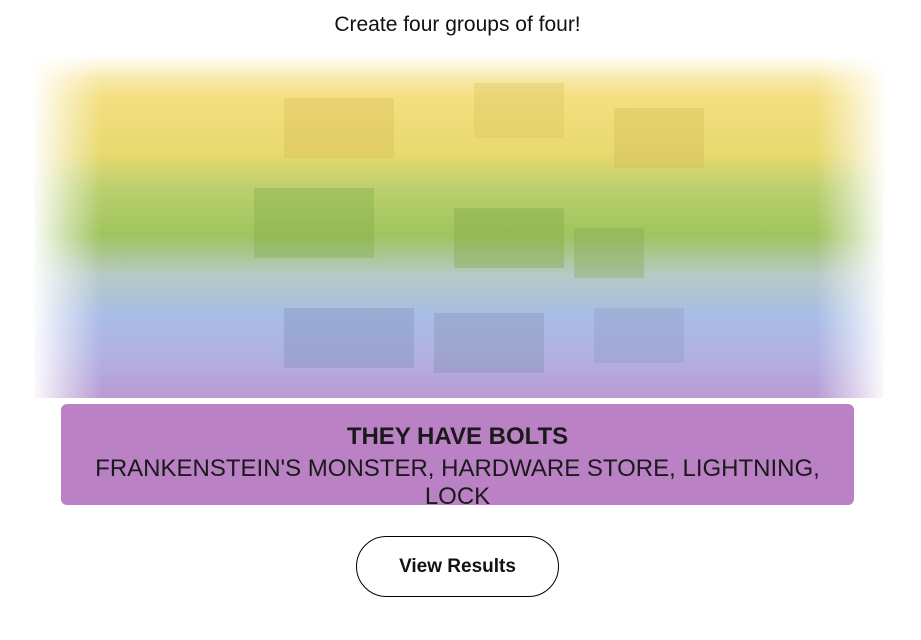  What do you see at coordinates (457, 24) in the screenshot?
I see `game-instruction: Create four groups of four!` at bounding box center [457, 24].